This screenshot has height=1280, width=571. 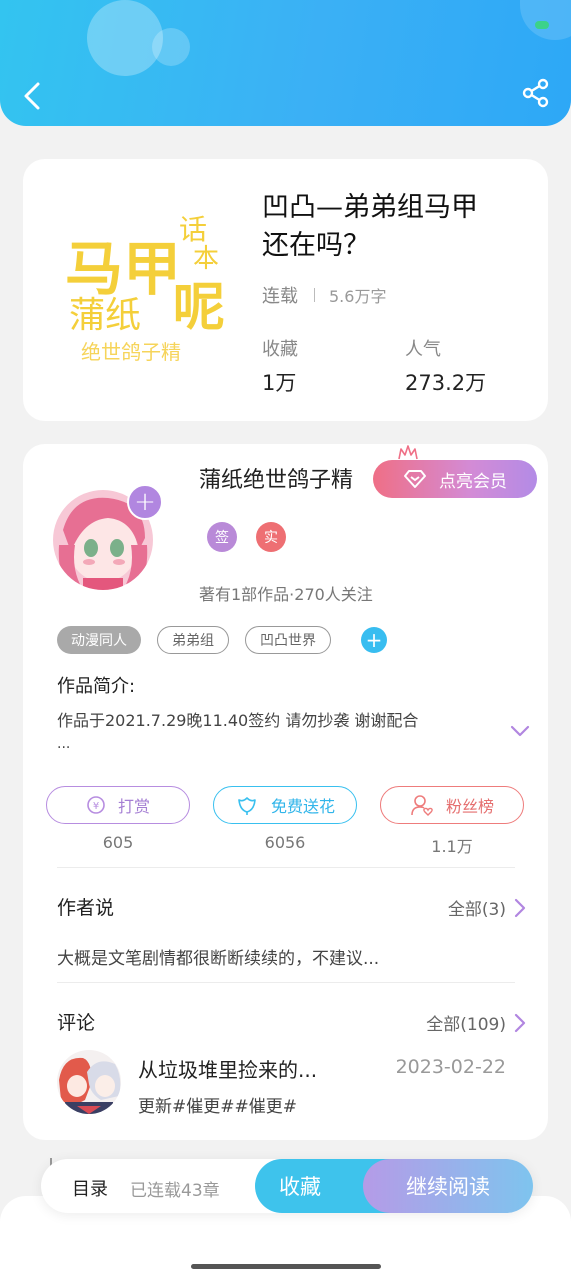 I want to click on share-icon, so click(x=535, y=93).